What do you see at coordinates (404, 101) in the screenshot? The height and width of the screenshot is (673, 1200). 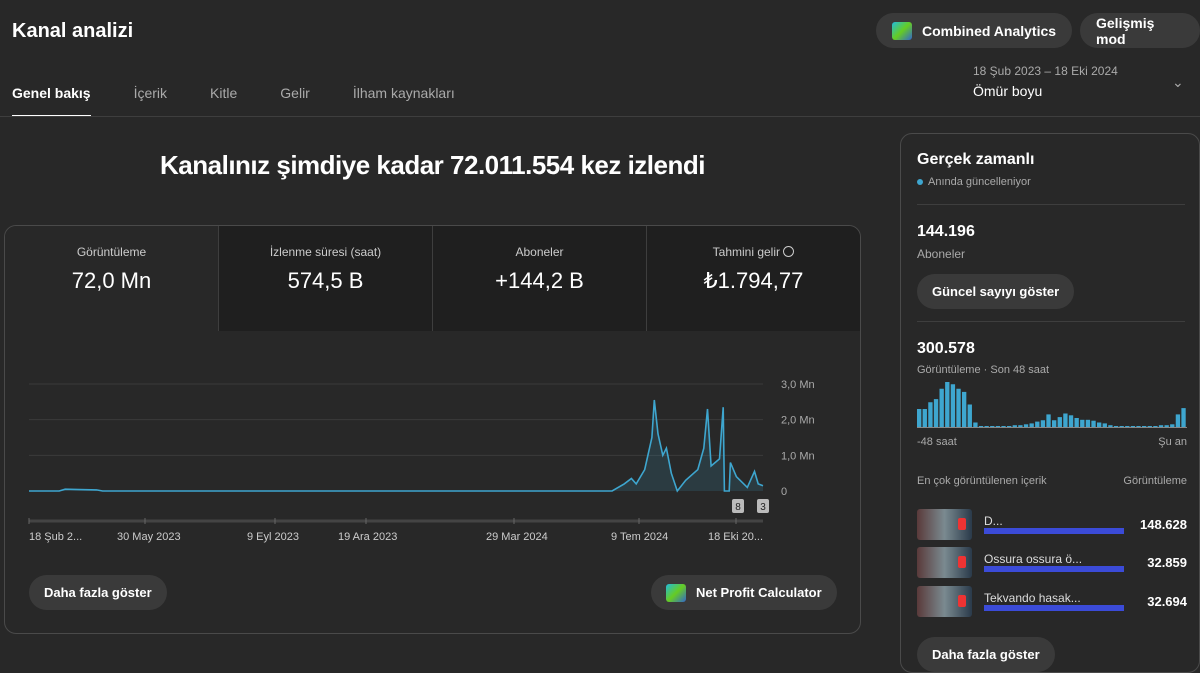 I see `tab-inspiration: İlham kaynakları` at bounding box center [404, 101].